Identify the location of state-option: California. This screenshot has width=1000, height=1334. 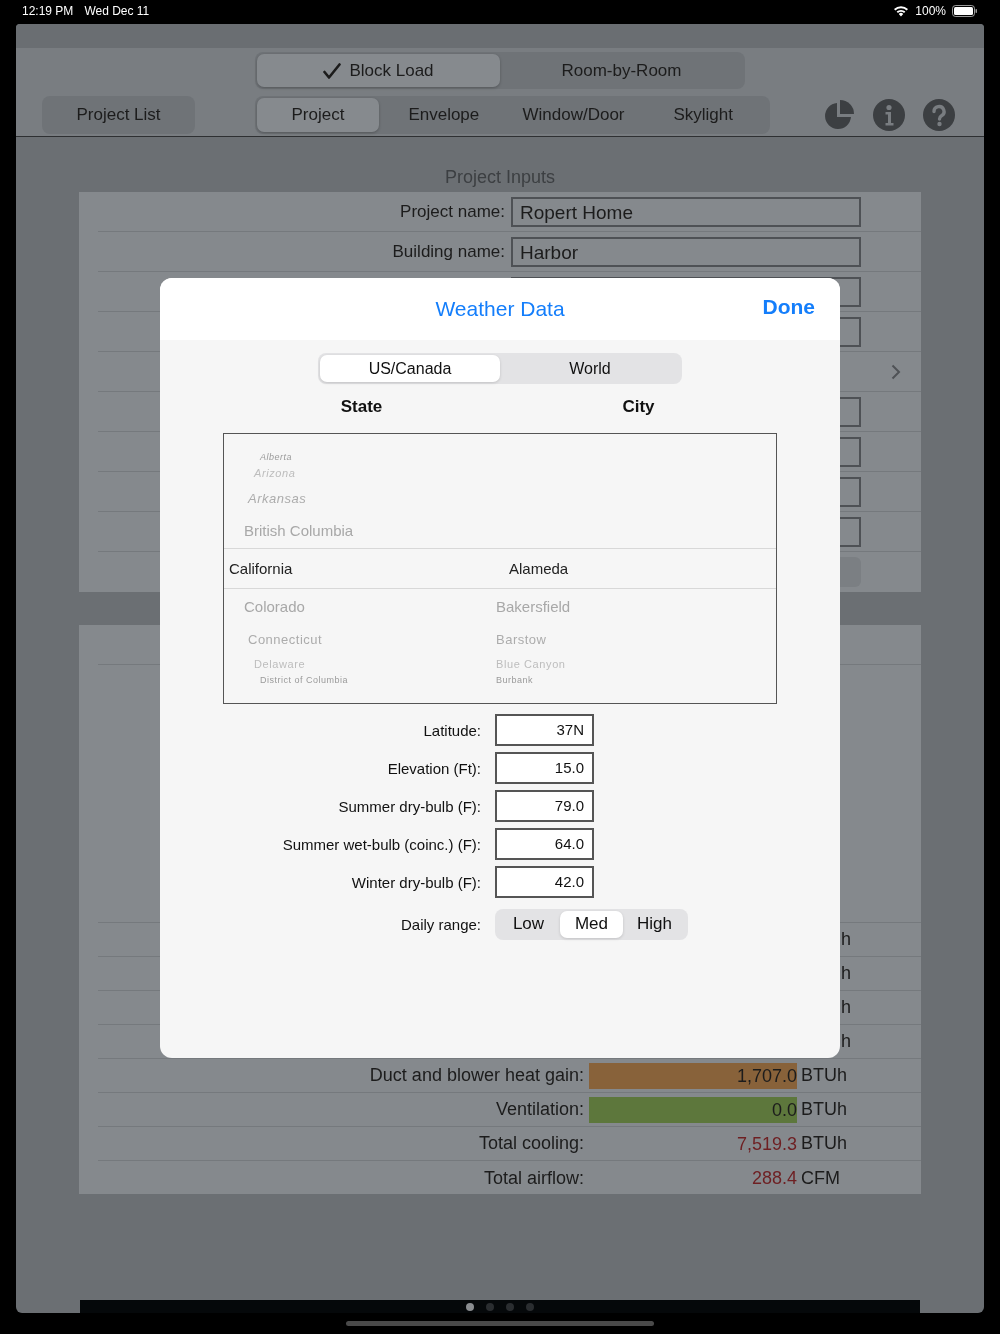
(360, 568).